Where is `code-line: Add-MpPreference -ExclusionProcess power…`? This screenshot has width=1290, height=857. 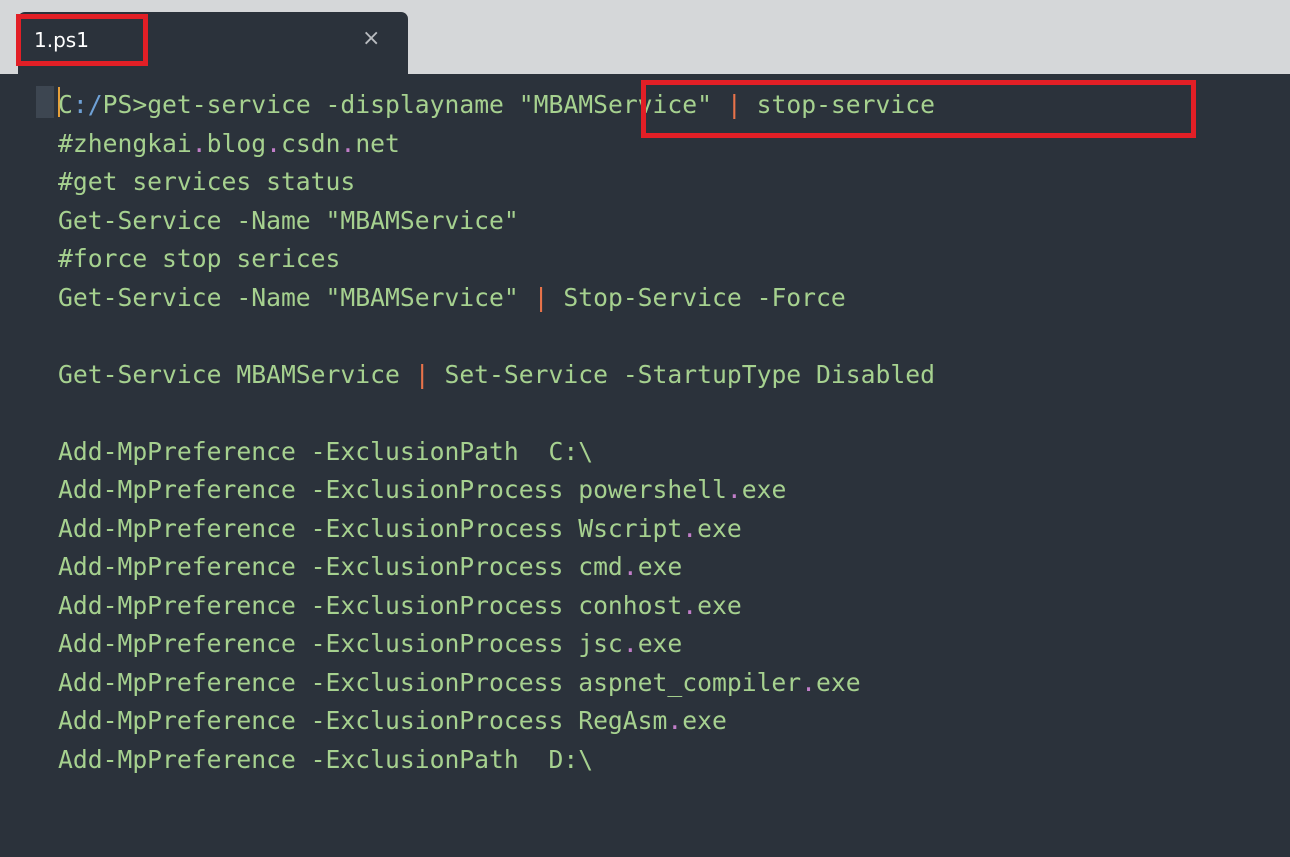
code-line: Add-MpPreference -ExclusionProcess power… is located at coordinates (496, 490).